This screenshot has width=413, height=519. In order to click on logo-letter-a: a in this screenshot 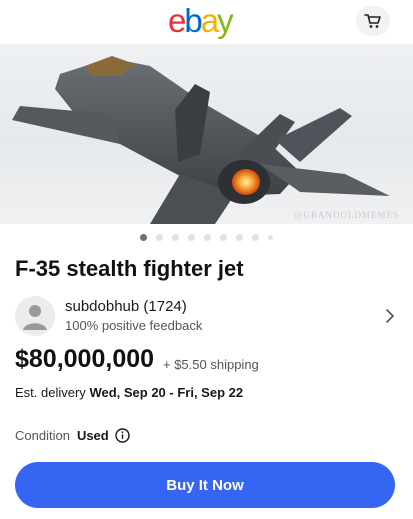, I will do `click(209, 20)`.